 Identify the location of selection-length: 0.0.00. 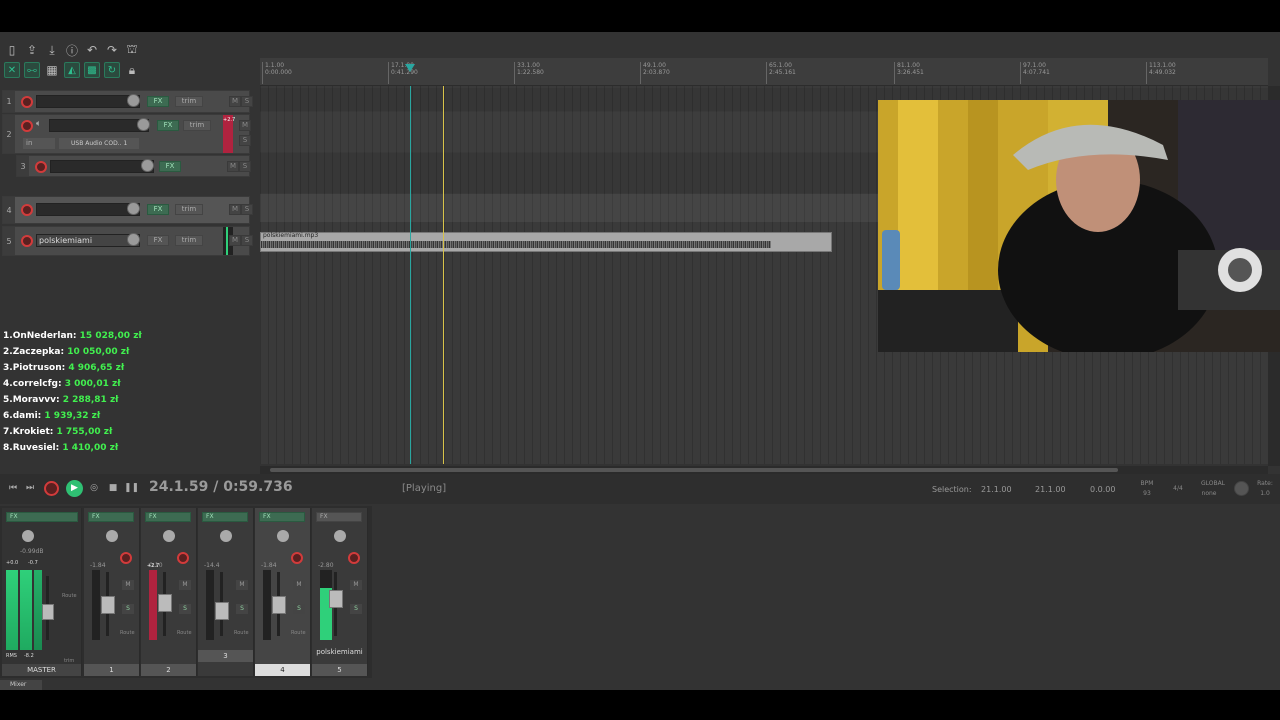
(1102, 489).